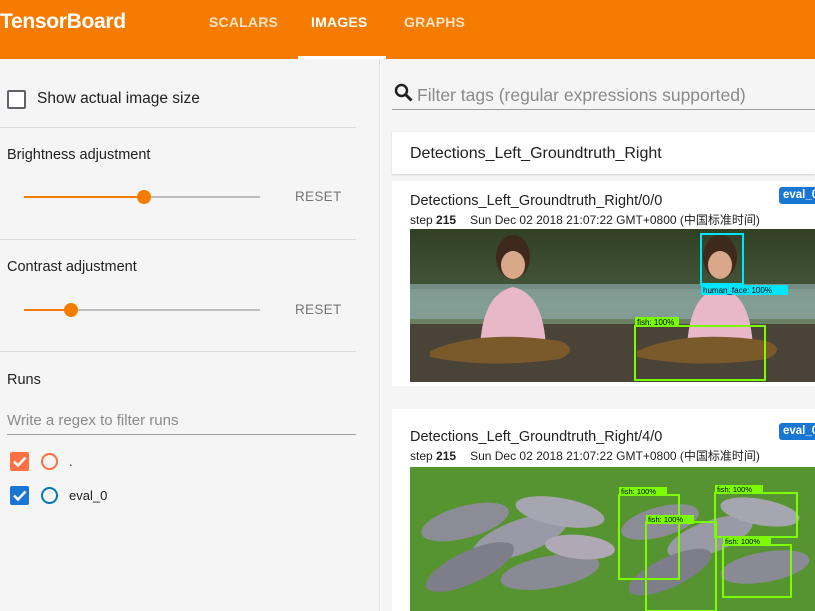  Describe the element at coordinates (536, 153) in the screenshot. I see `tag-group-title: Detections_Left_Groundtruth_Right` at that location.